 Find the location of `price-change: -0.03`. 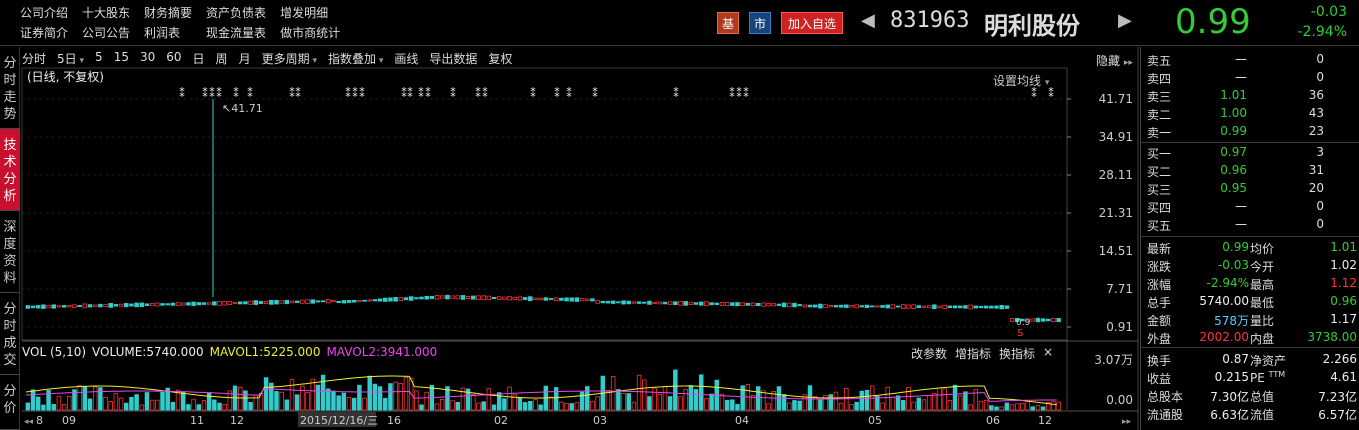

price-change: -0.03 is located at coordinates (1328, 12).